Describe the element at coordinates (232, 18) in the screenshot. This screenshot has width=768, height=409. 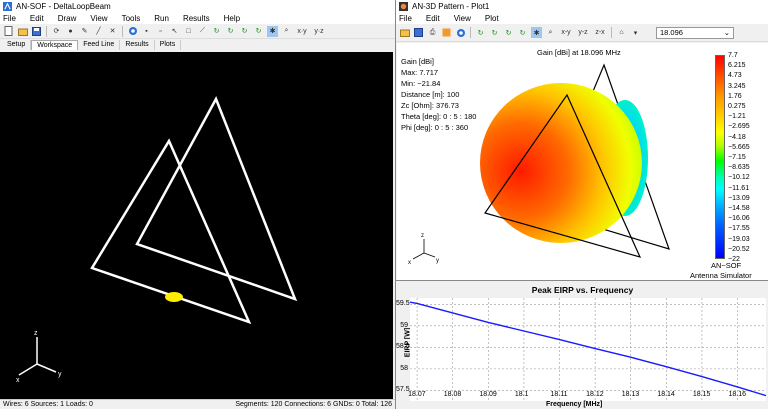
I see `menu-help: Help` at that location.